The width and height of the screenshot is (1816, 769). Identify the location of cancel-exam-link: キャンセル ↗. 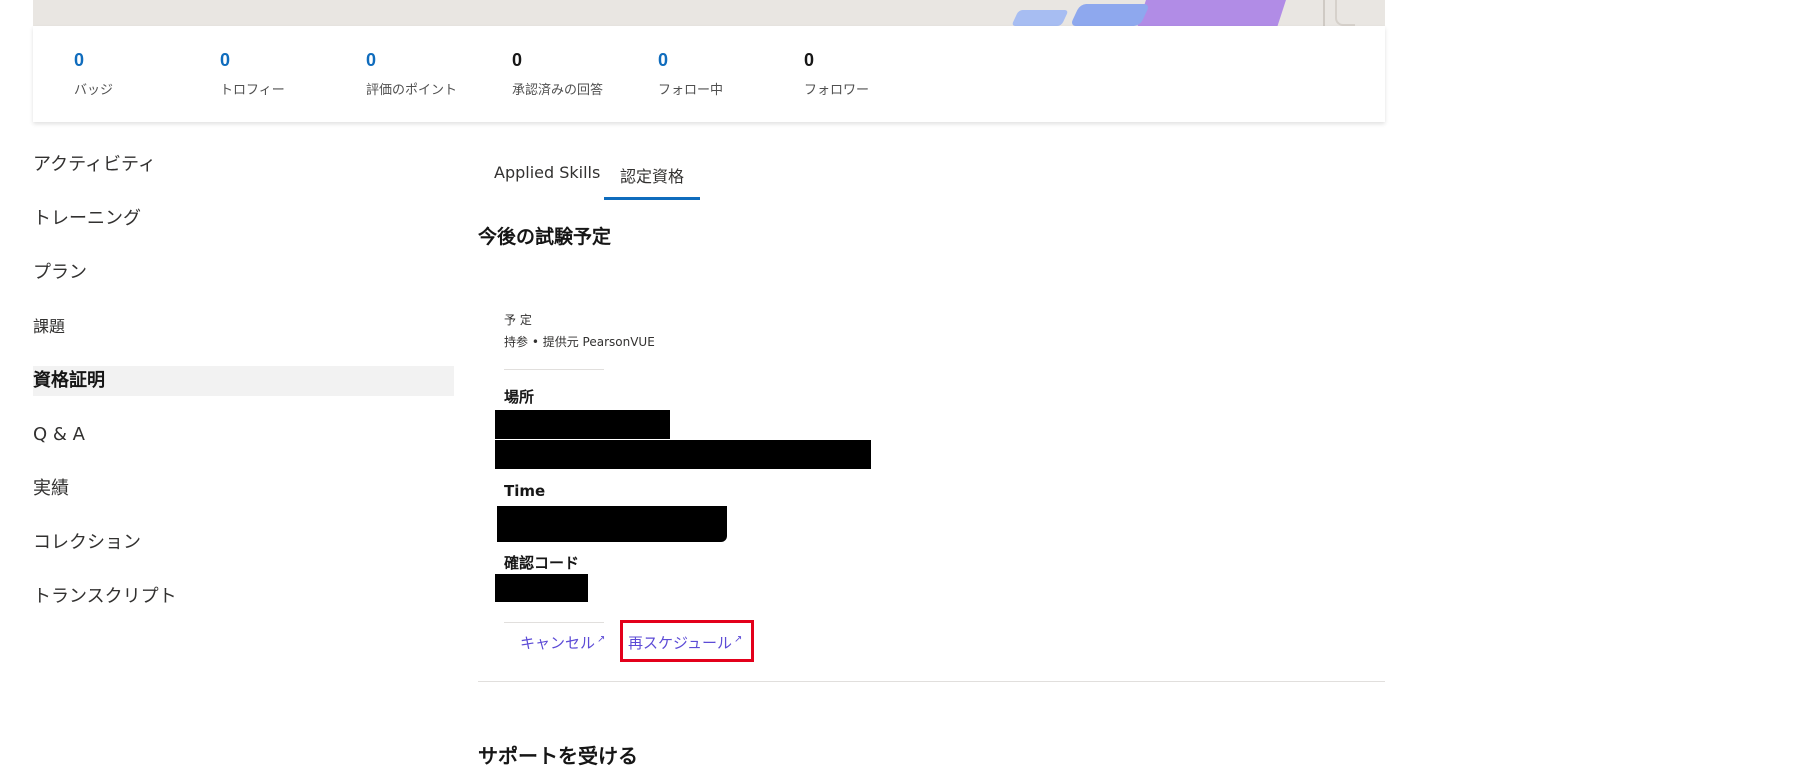
(562, 642).